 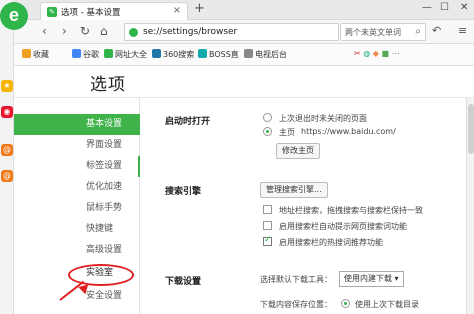 What do you see at coordinates (471, 129) in the screenshot?
I see `scrollbar-thumb` at bounding box center [471, 129].